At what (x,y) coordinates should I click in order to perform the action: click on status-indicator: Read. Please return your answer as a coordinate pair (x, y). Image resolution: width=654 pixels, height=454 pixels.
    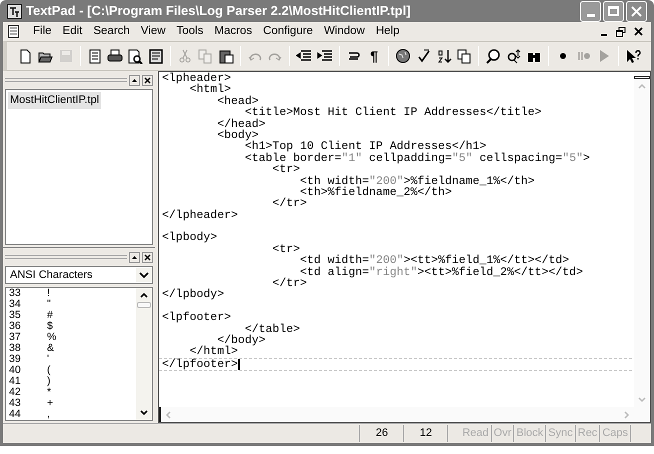
    Looking at the image, I should click on (476, 433).